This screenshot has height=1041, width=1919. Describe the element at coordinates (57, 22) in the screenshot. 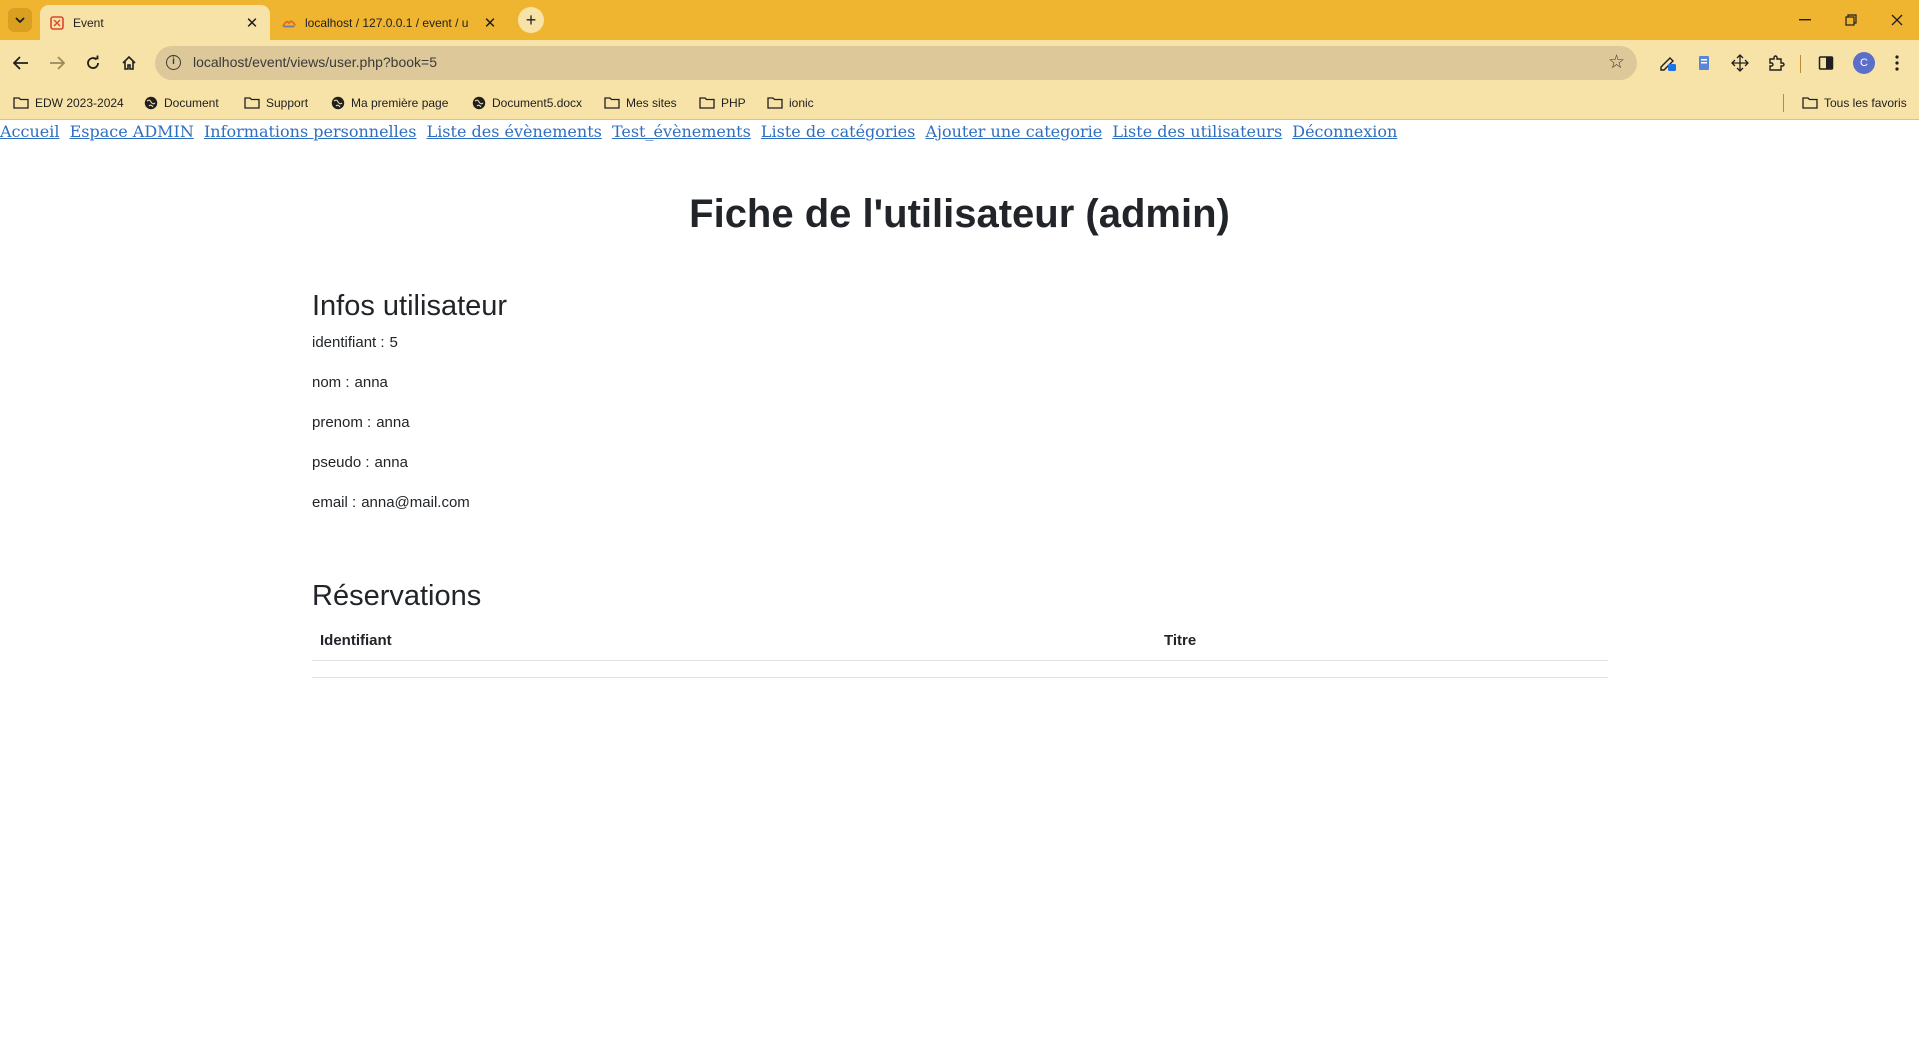

I see `event-favicon-icon` at that location.